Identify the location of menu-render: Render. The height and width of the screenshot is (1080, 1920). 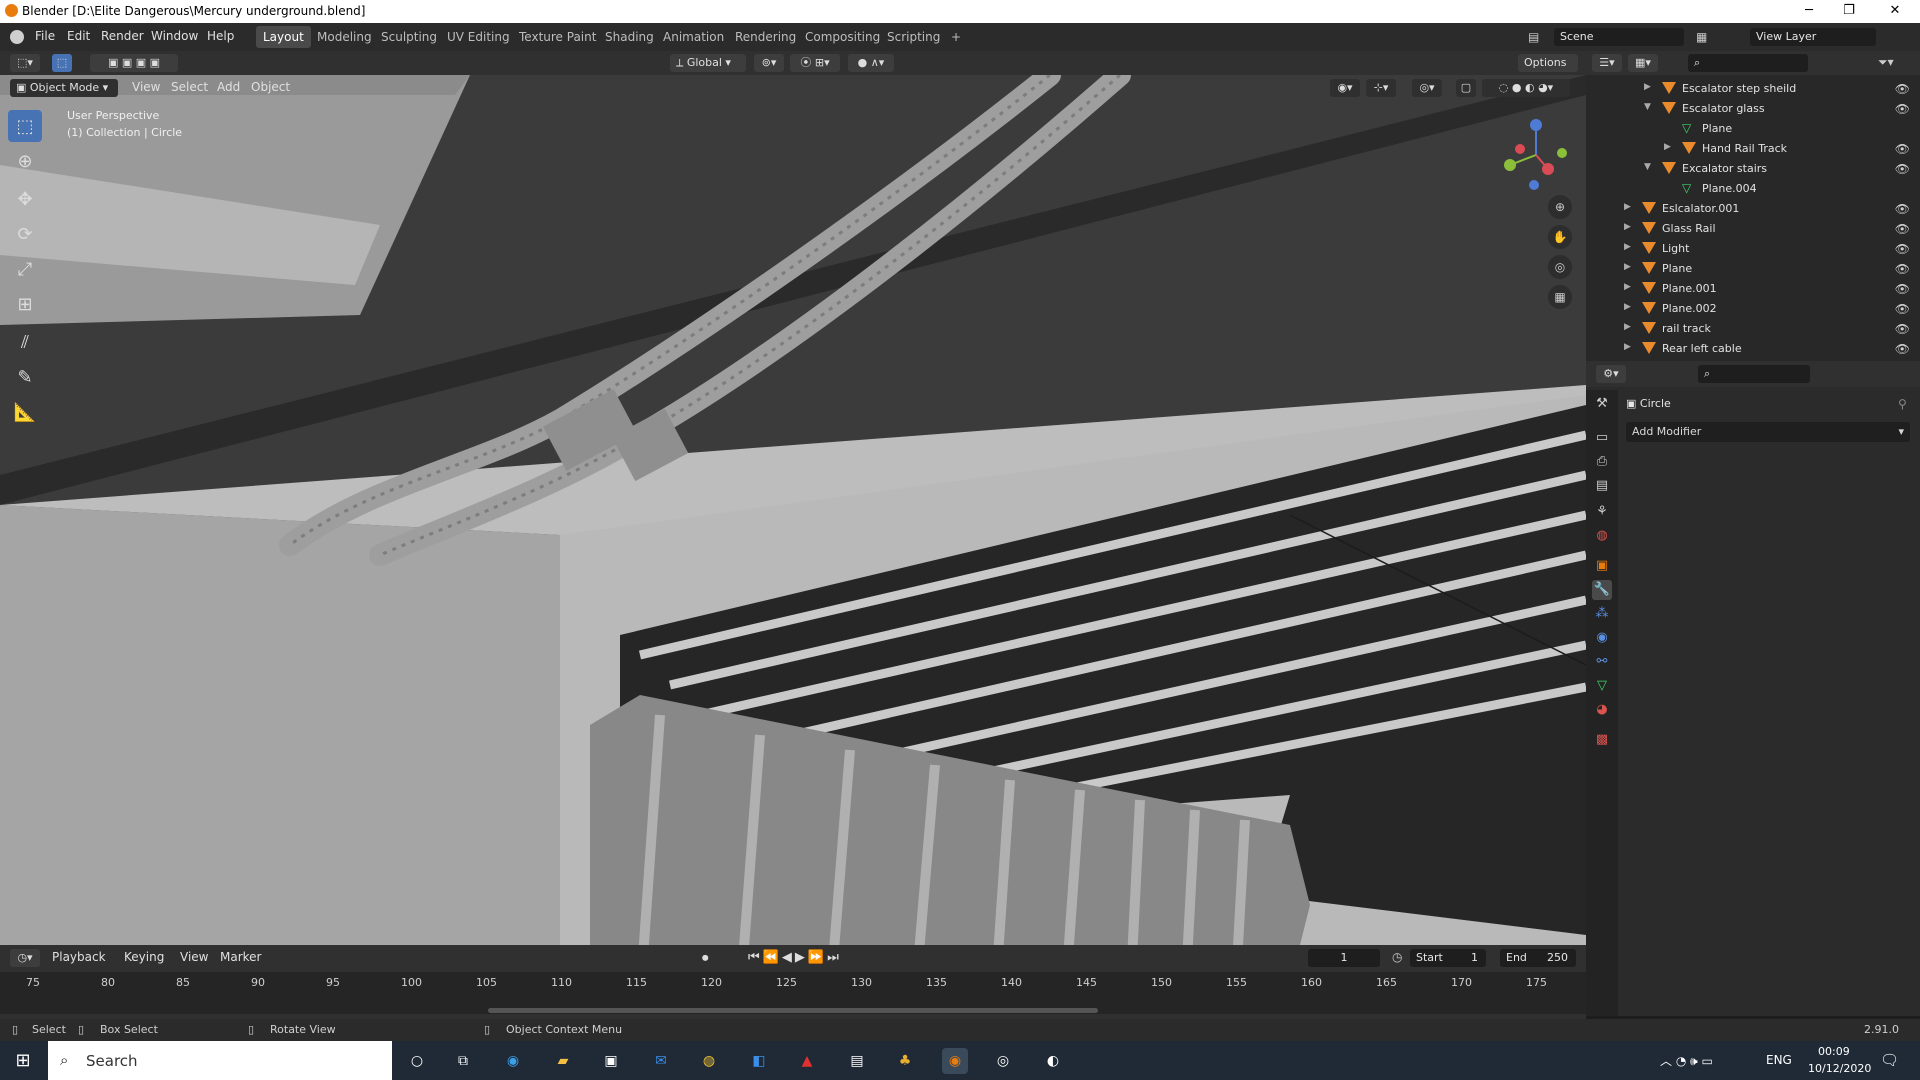
(122, 36).